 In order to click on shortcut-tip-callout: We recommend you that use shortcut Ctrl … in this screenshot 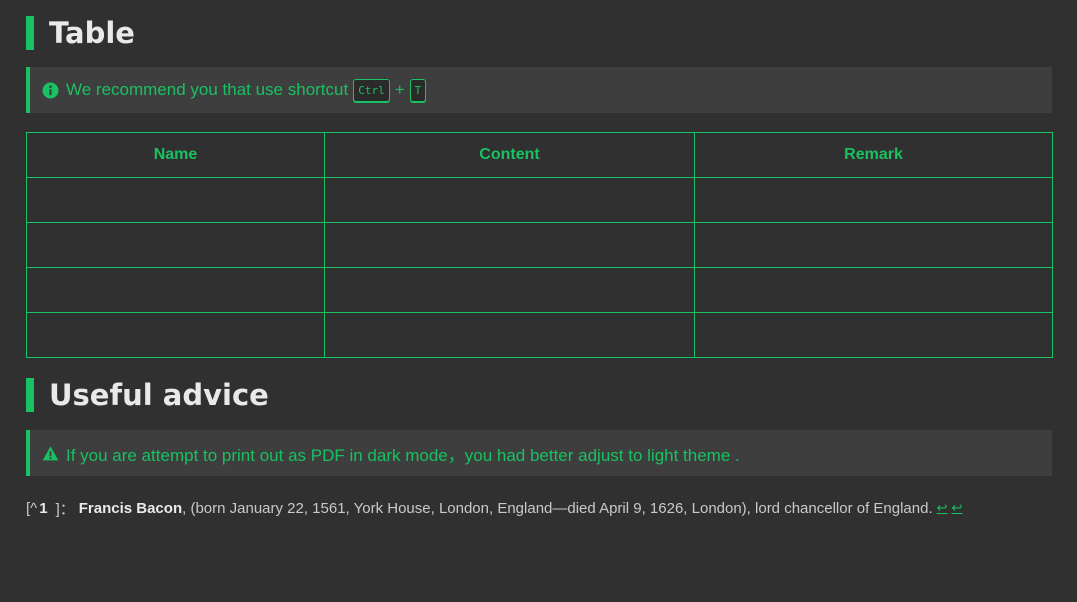, I will do `click(539, 90)`.